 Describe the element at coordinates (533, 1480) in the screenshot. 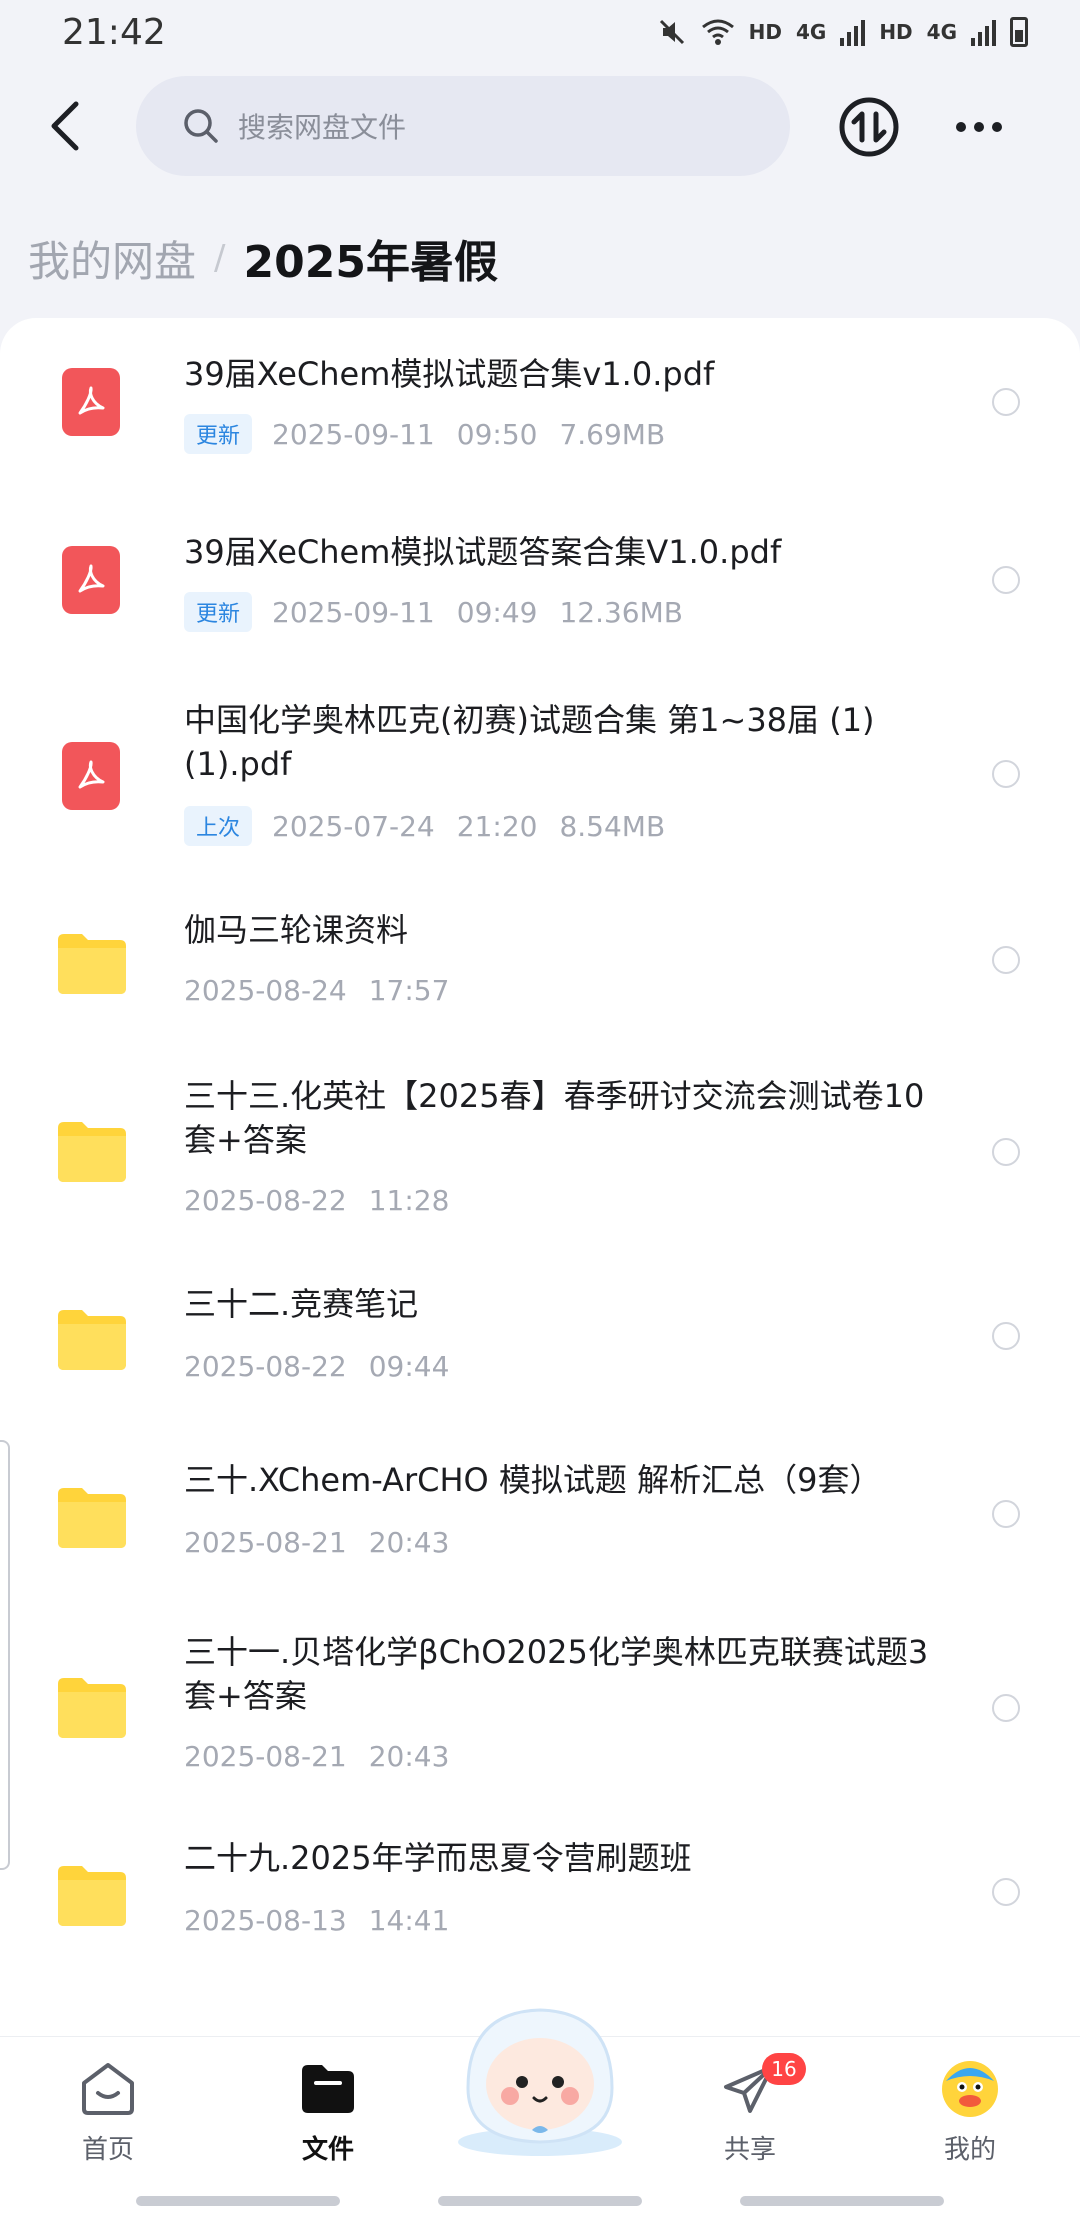

I see `file-name: 三十.XChem-ArCHO 模拟试题 解析汇总（9套）` at that location.